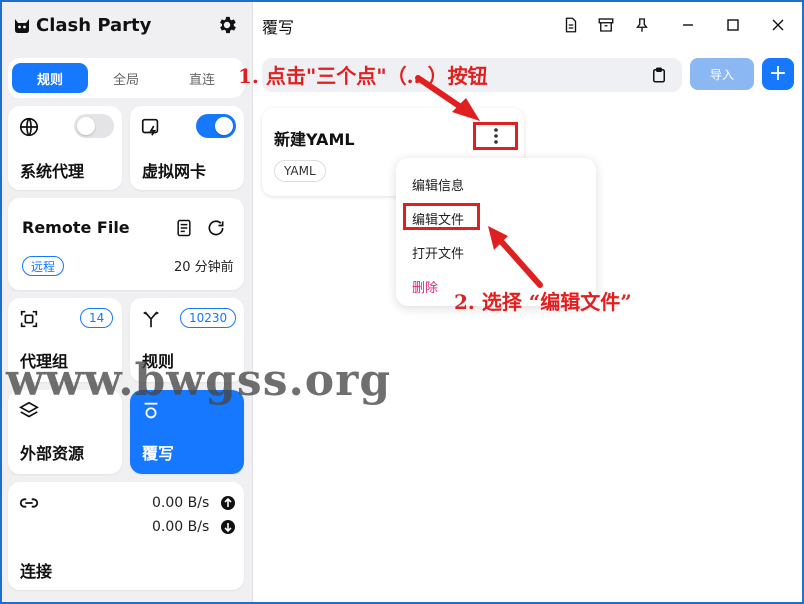  Describe the element at coordinates (363, 76) in the screenshot. I see `annotation-step-1: 1. 点击"三个点"（...）按钮` at that location.